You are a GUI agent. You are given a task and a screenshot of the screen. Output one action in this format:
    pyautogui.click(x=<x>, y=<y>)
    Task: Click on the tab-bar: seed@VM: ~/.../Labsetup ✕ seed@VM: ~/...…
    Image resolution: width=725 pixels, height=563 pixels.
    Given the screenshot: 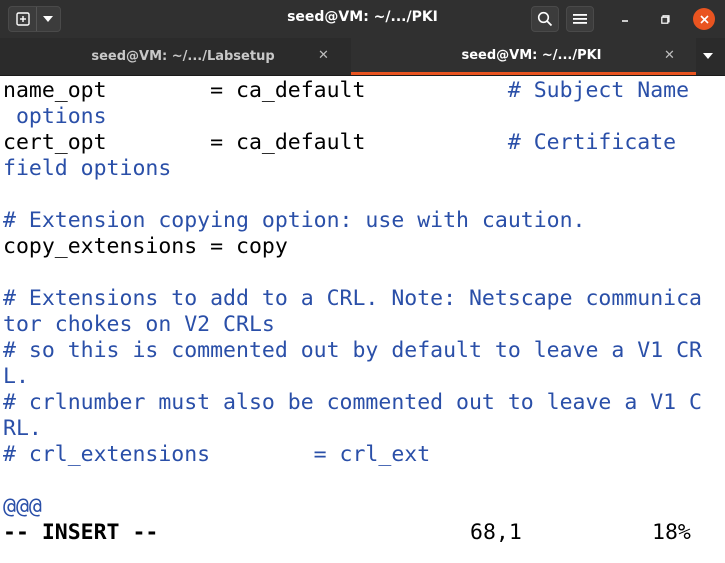 What is the action you would take?
    pyautogui.click(x=362, y=57)
    